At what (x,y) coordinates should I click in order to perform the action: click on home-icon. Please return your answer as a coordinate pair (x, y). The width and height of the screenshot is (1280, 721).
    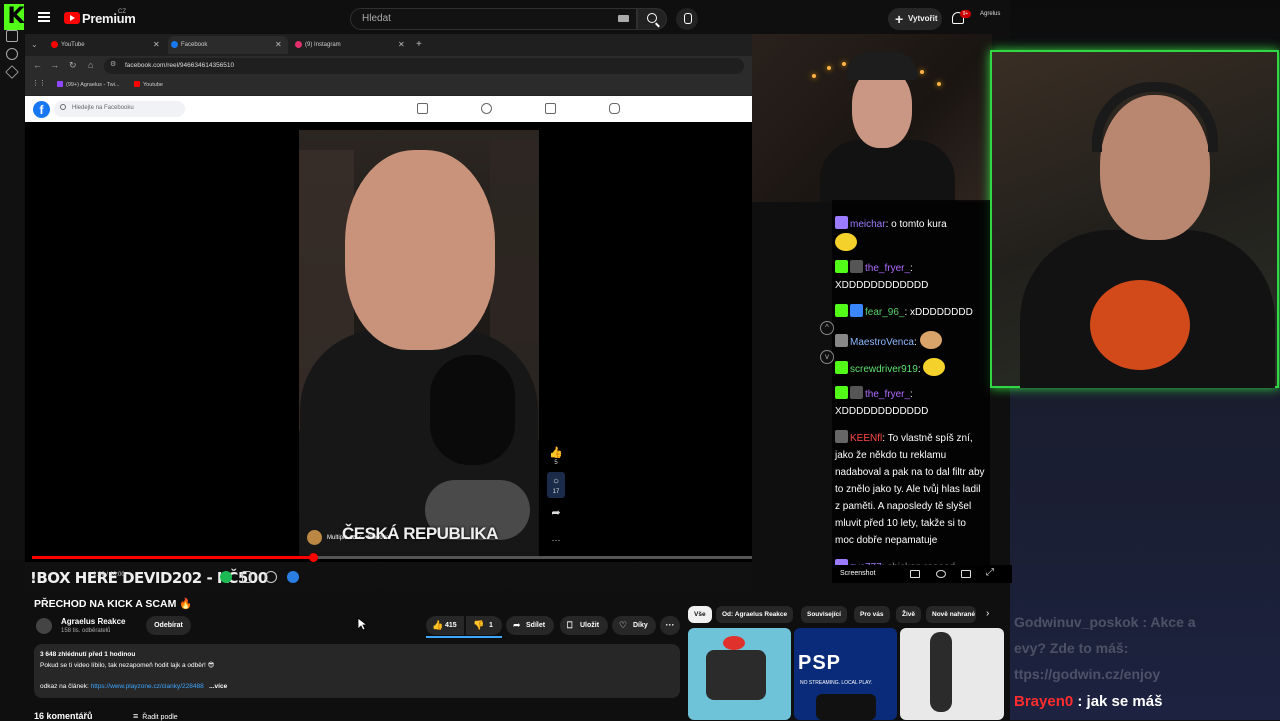
    Looking at the image, I should click on (422, 108).